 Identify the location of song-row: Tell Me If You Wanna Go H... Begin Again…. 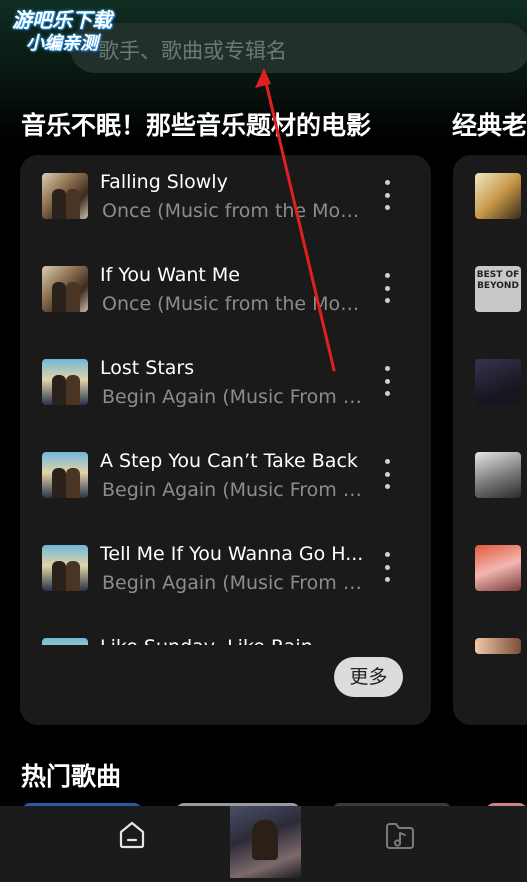
(225, 573).